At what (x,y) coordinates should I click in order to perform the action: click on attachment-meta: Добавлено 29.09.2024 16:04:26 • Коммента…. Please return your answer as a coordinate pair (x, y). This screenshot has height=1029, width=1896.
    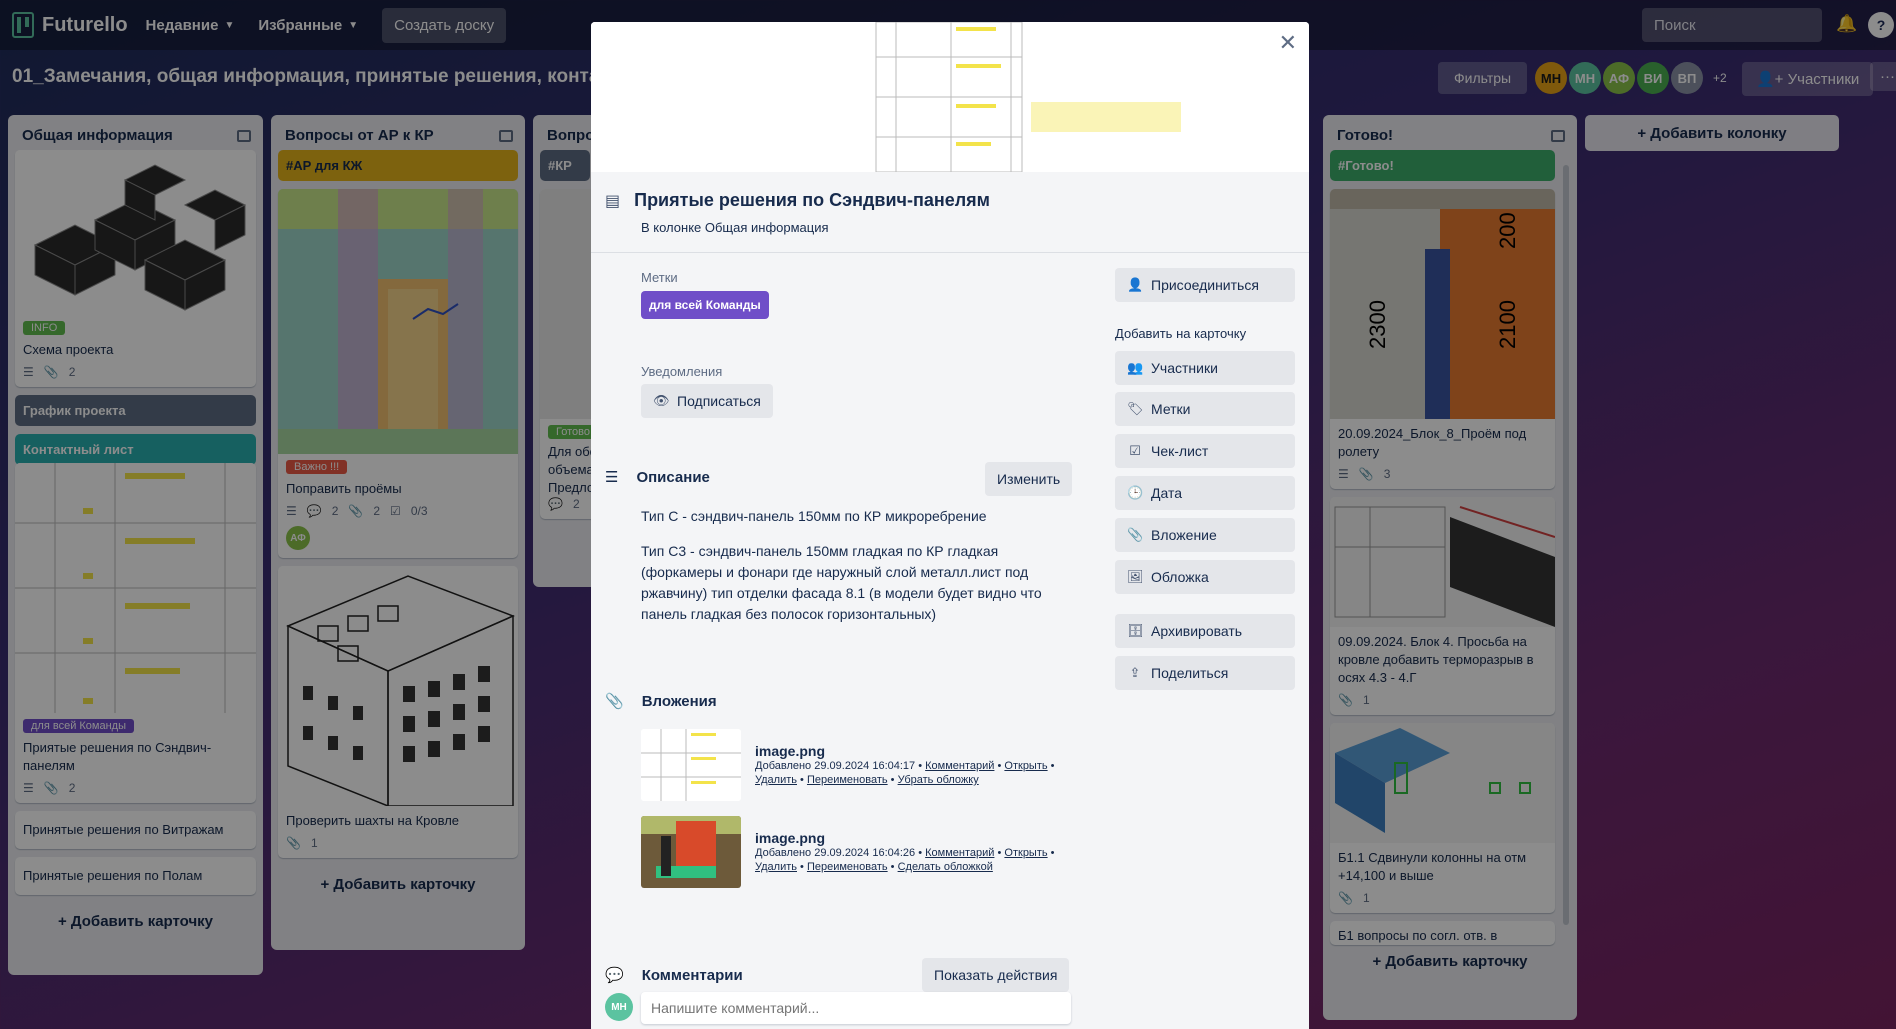
    Looking at the image, I should click on (905, 860).